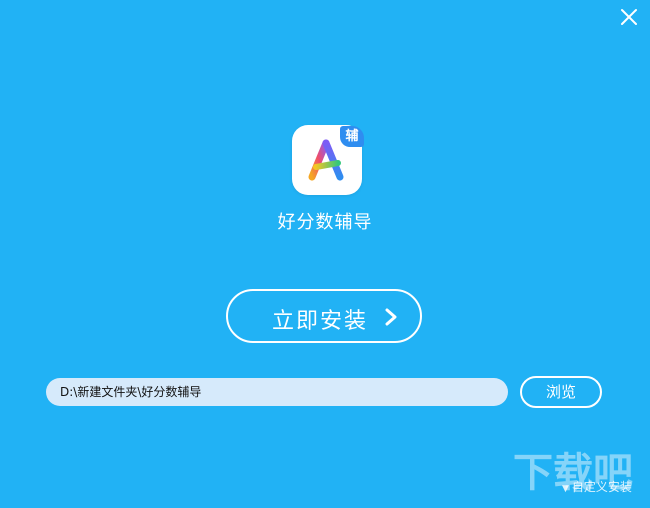 Image resolution: width=650 pixels, height=508 pixels. I want to click on install-now-button: 立即安装, so click(324, 316).